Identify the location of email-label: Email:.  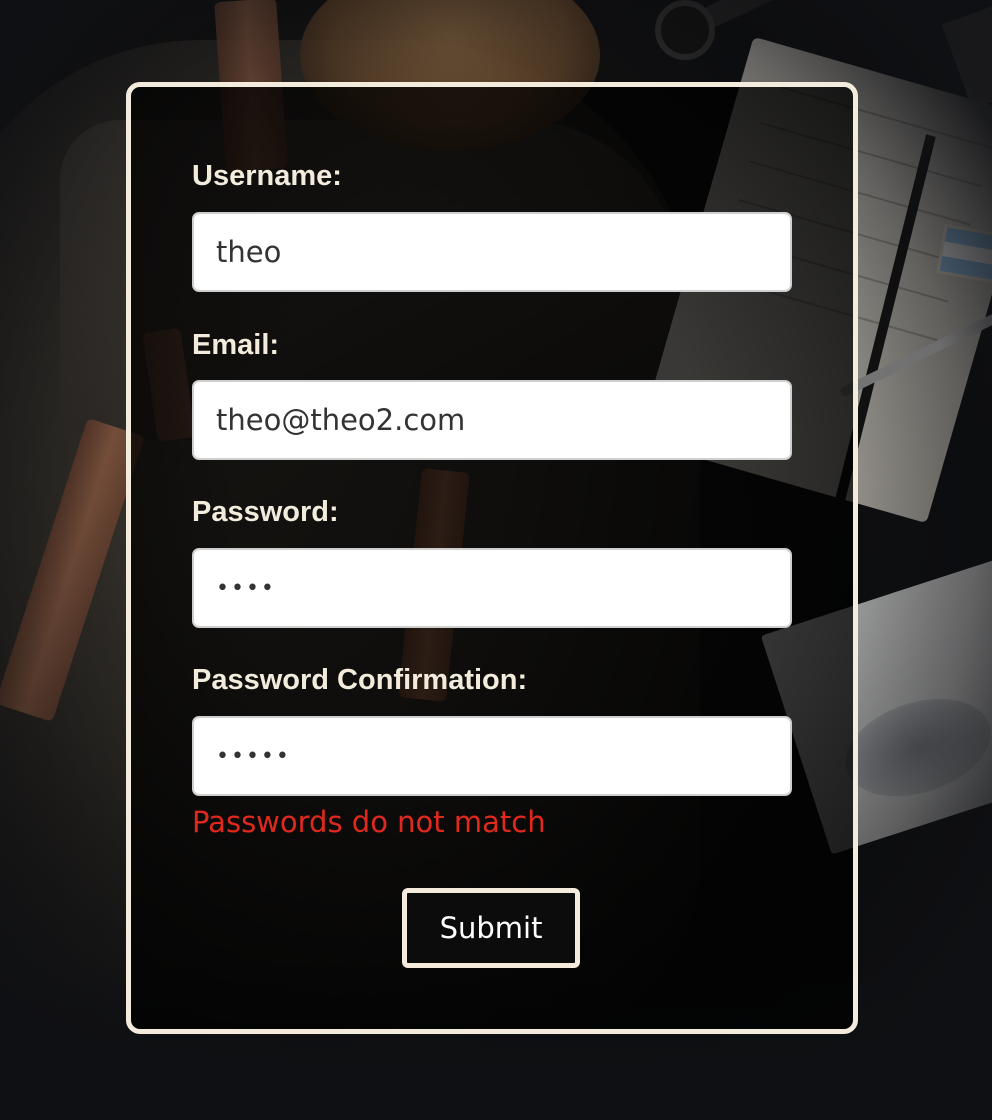
(236, 345).